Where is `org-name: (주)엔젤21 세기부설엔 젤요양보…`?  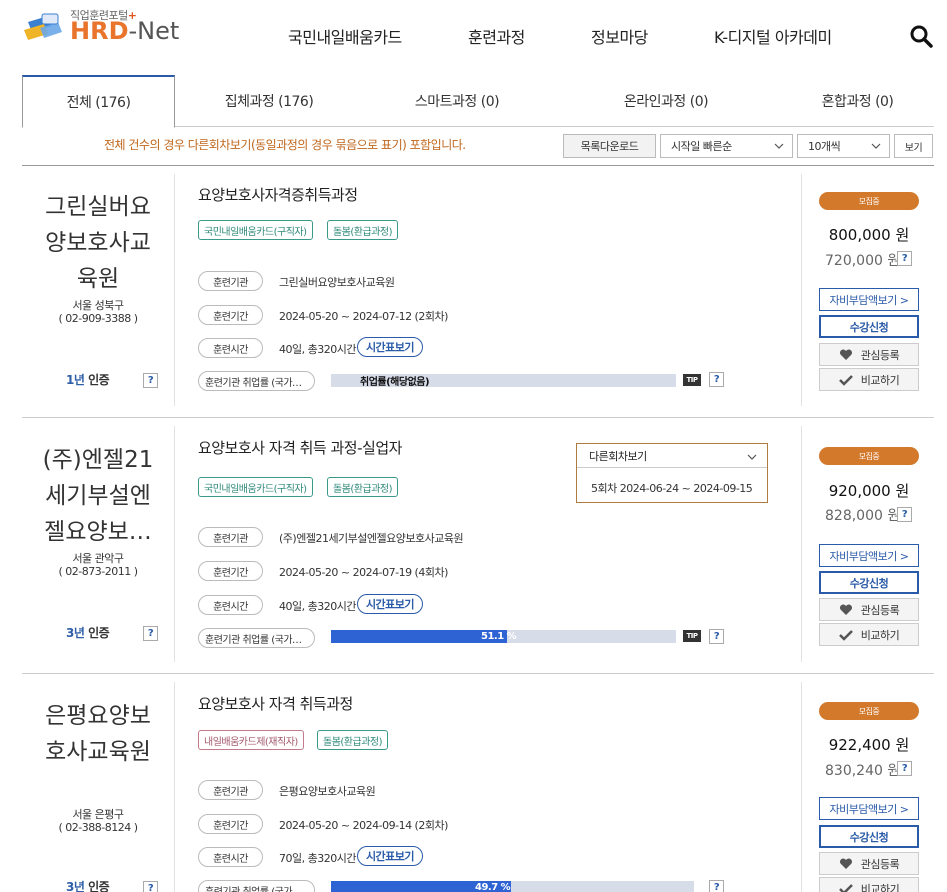
org-name: (주)엔젤21 세기부설엔 젤요양보… is located at coordinates (98, 496).